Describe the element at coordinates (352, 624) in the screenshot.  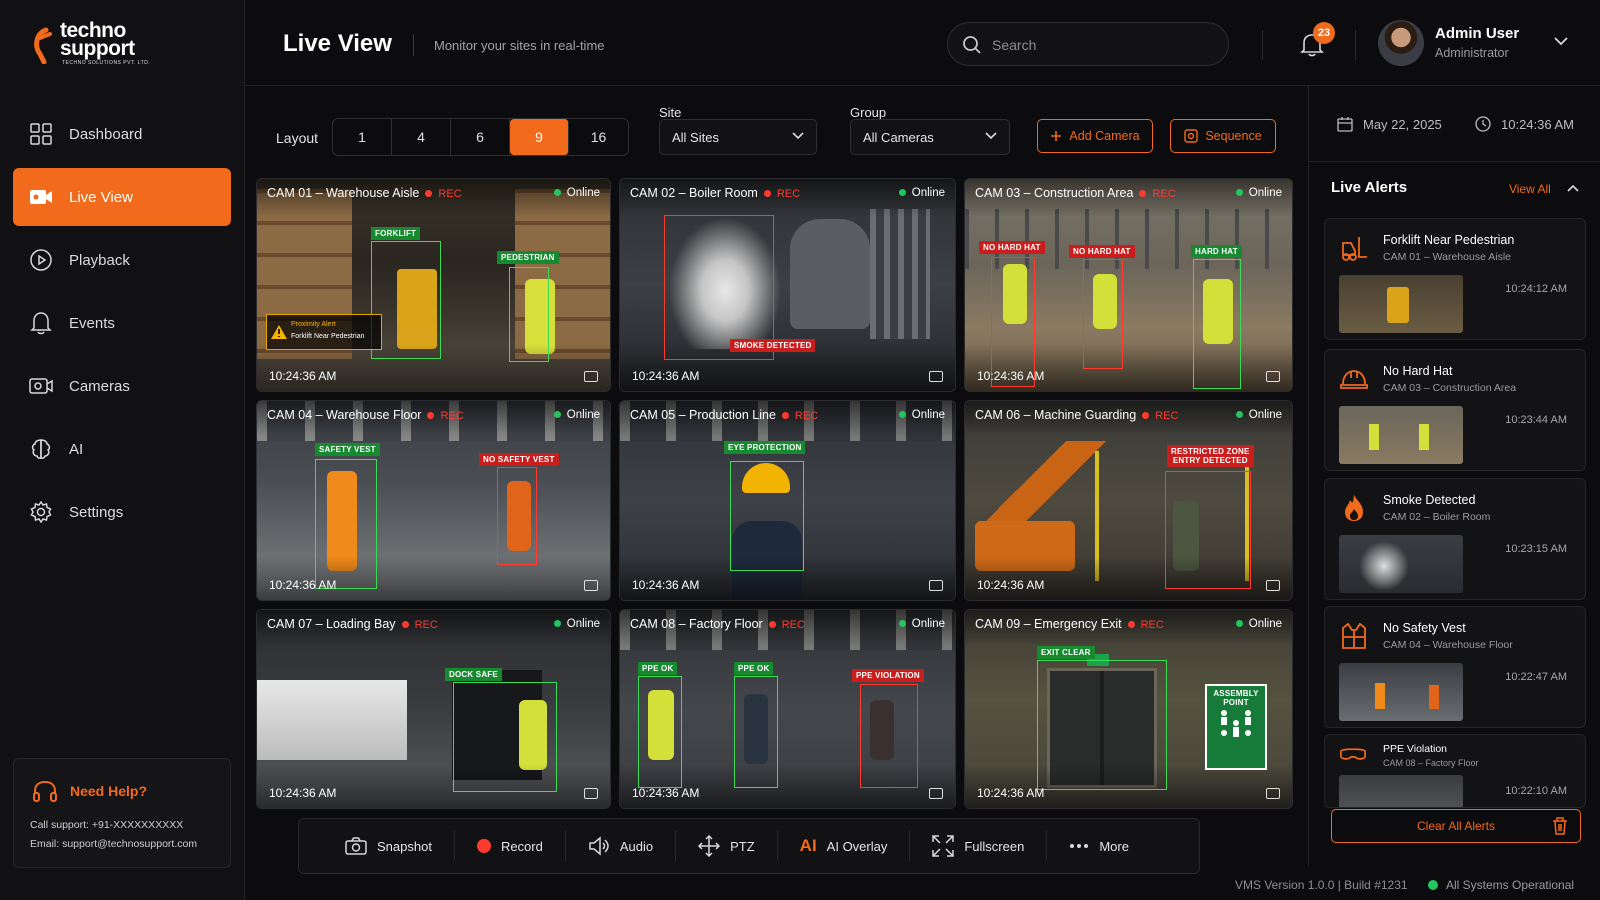
I see `camera-title: CAM 07 – Loading Bay REC` at that location.